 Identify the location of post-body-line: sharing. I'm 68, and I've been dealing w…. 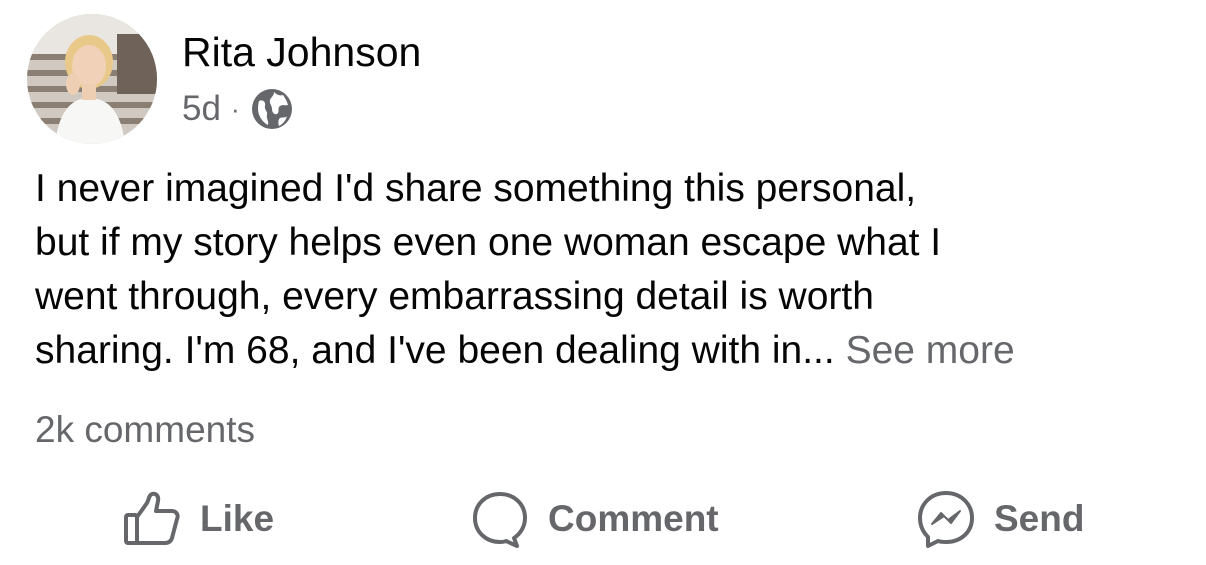
(435, 350).